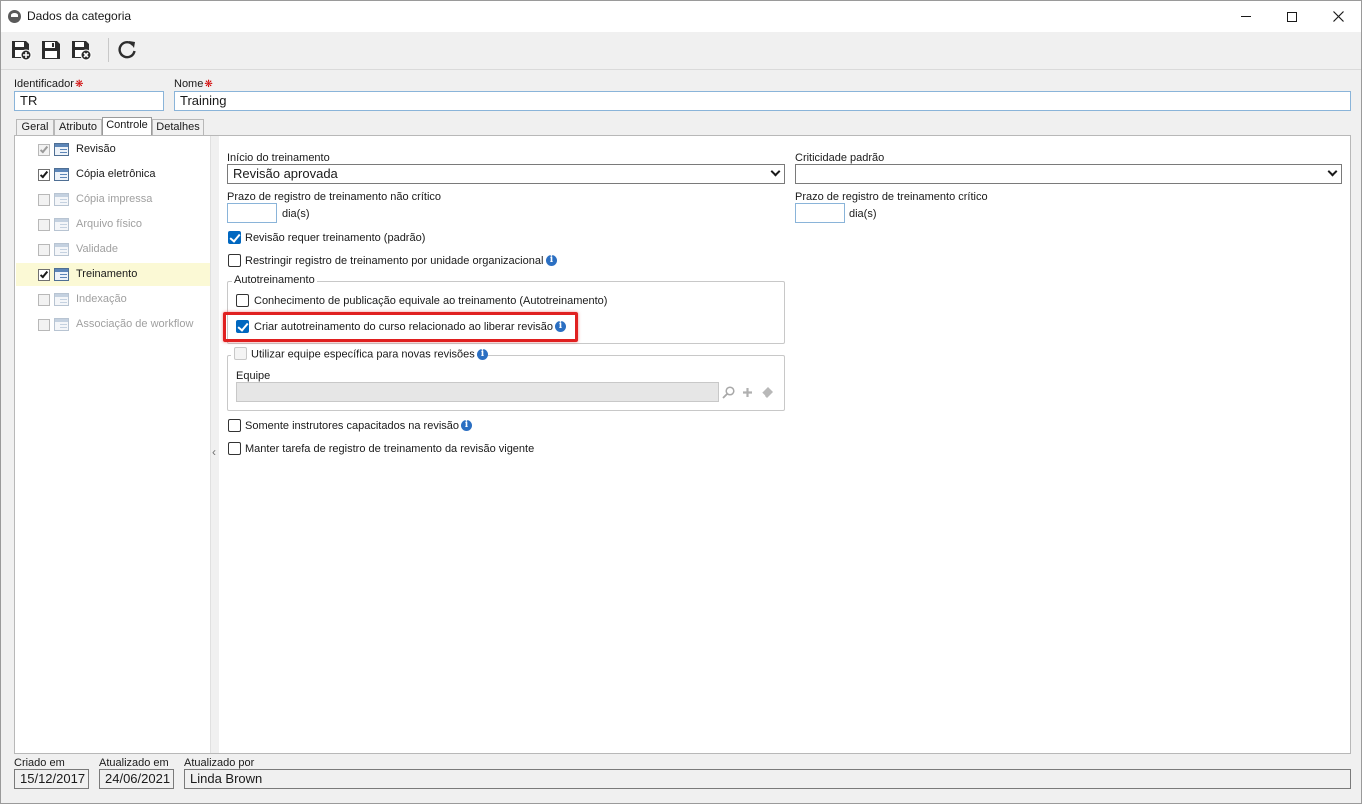  I want to click on eraser-icon, so click(767, 392).